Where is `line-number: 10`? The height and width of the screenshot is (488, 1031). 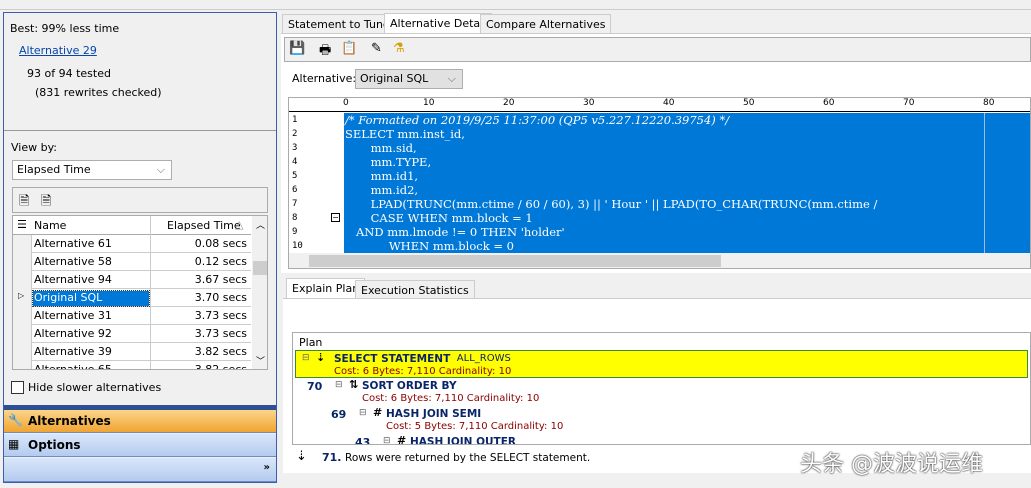
line-number: 10 is located at coordinates (297, 246).